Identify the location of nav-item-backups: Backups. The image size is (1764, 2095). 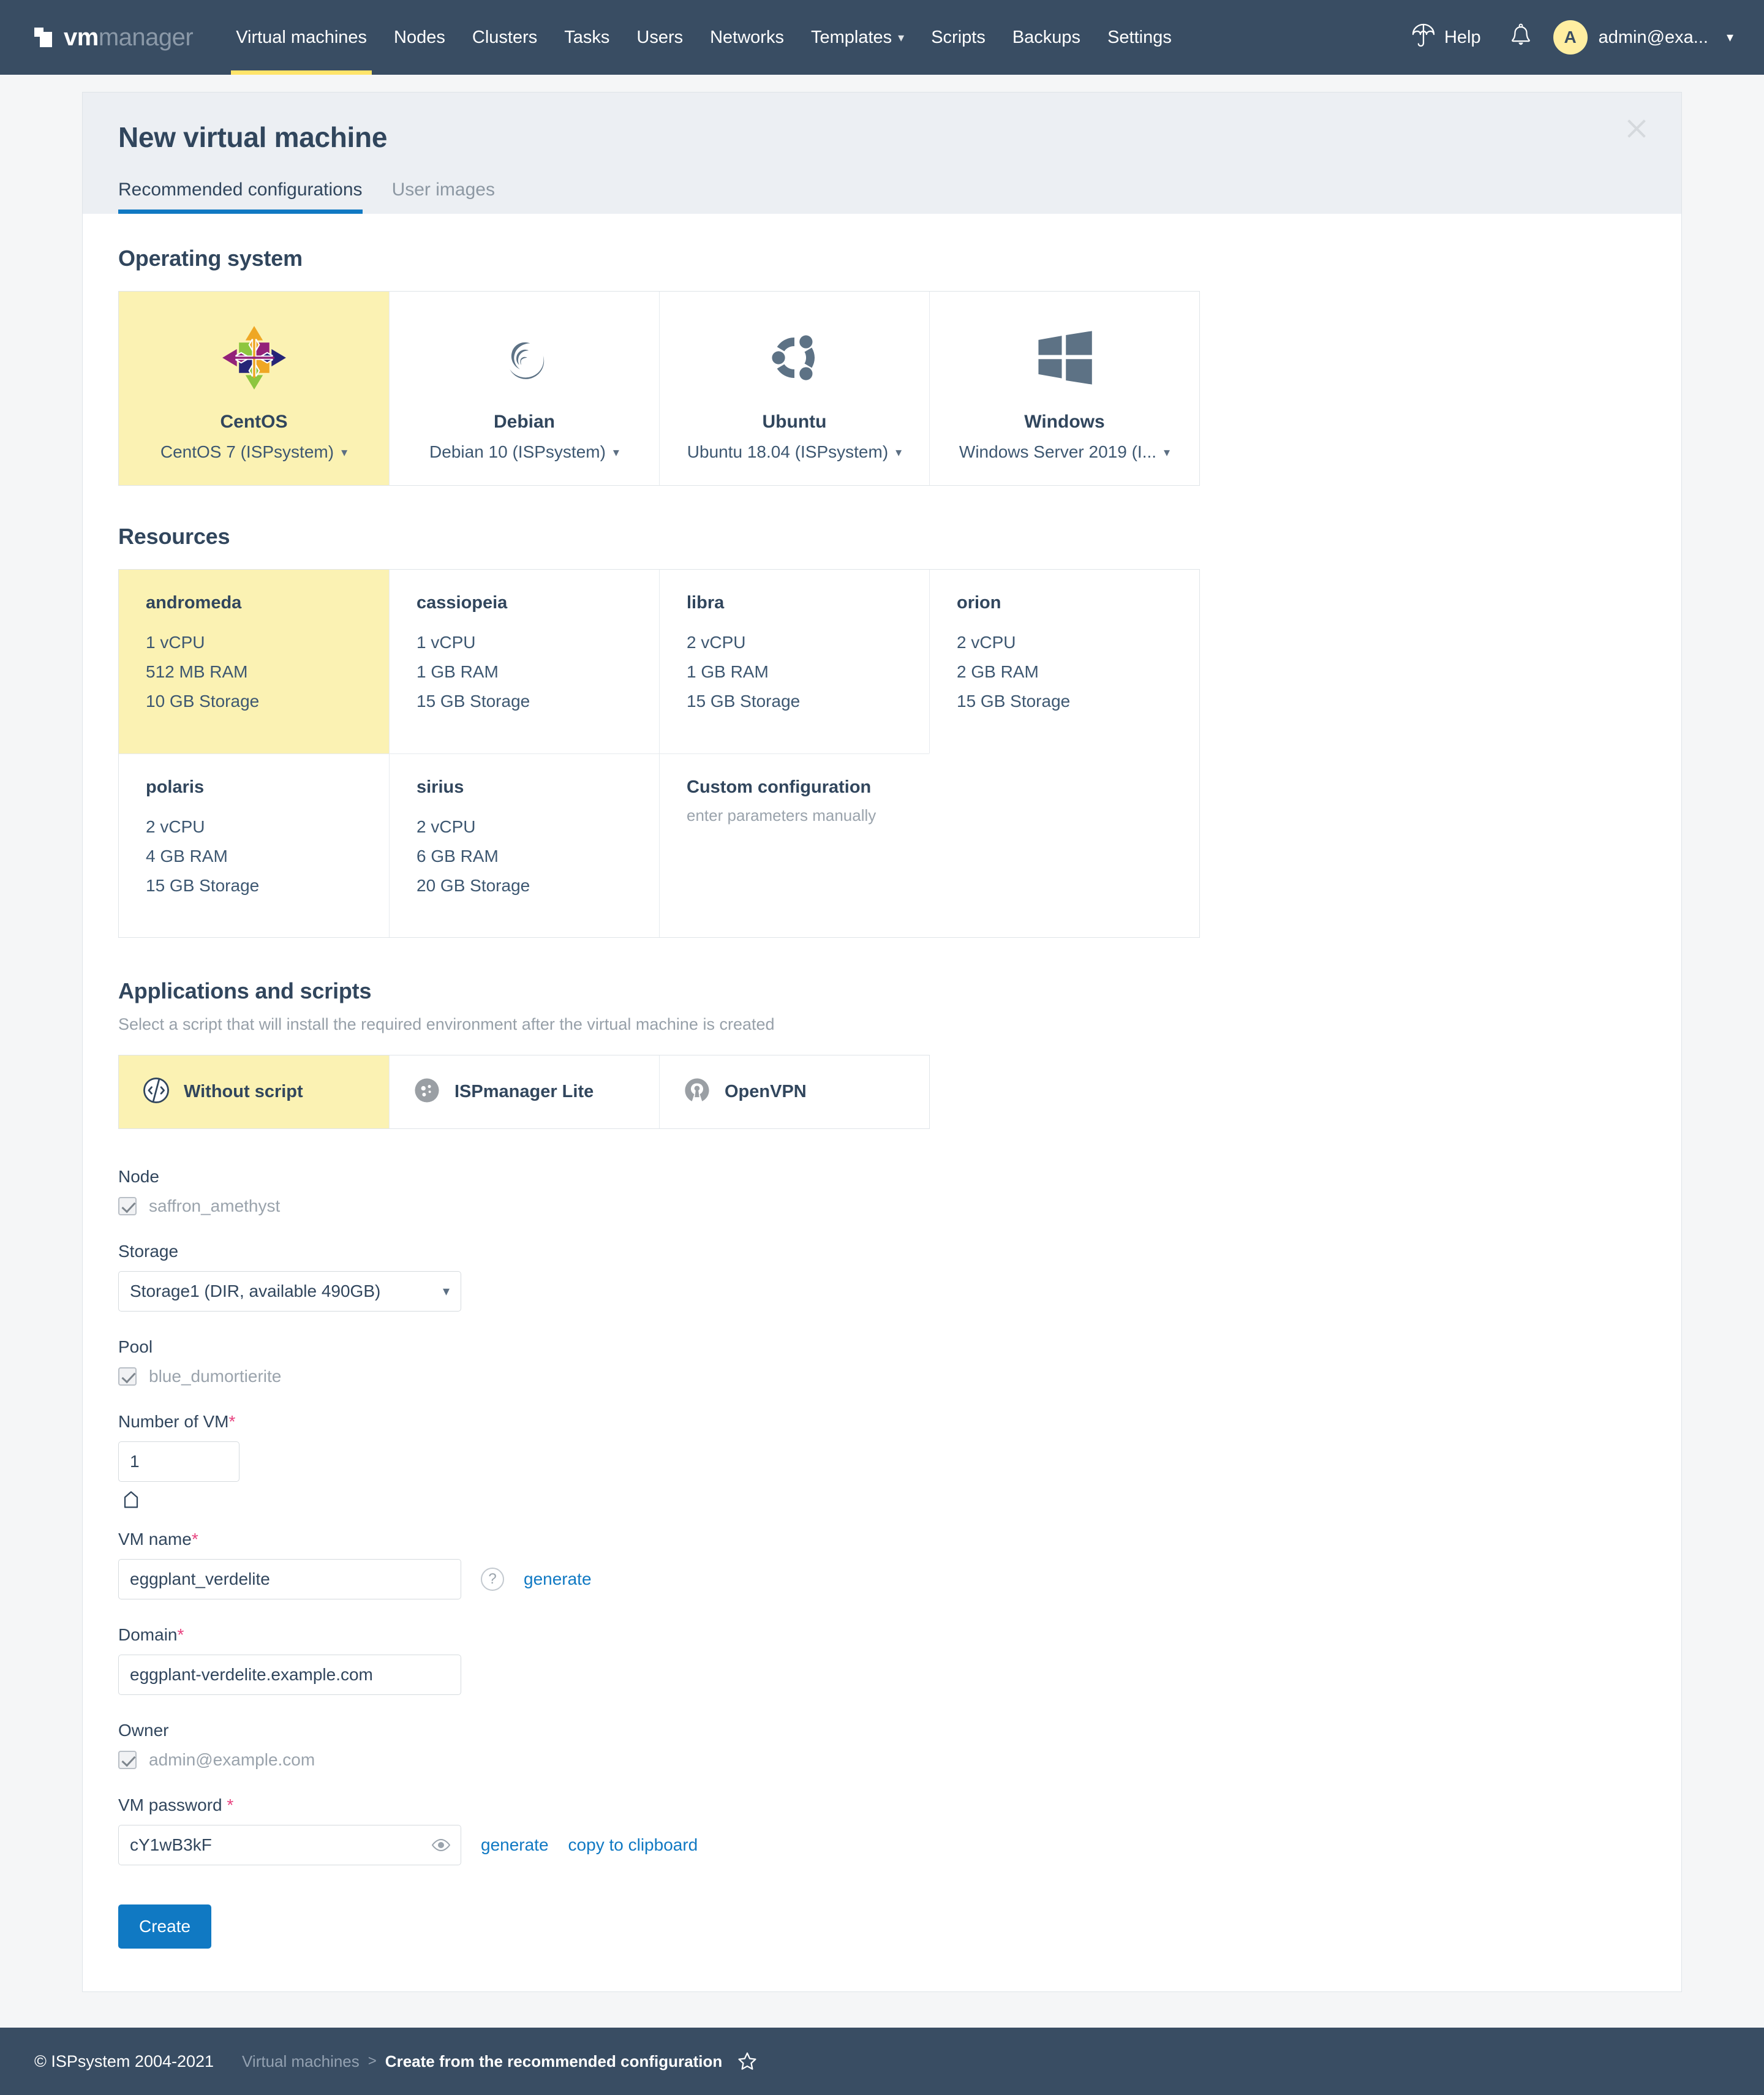
(1047, 37).